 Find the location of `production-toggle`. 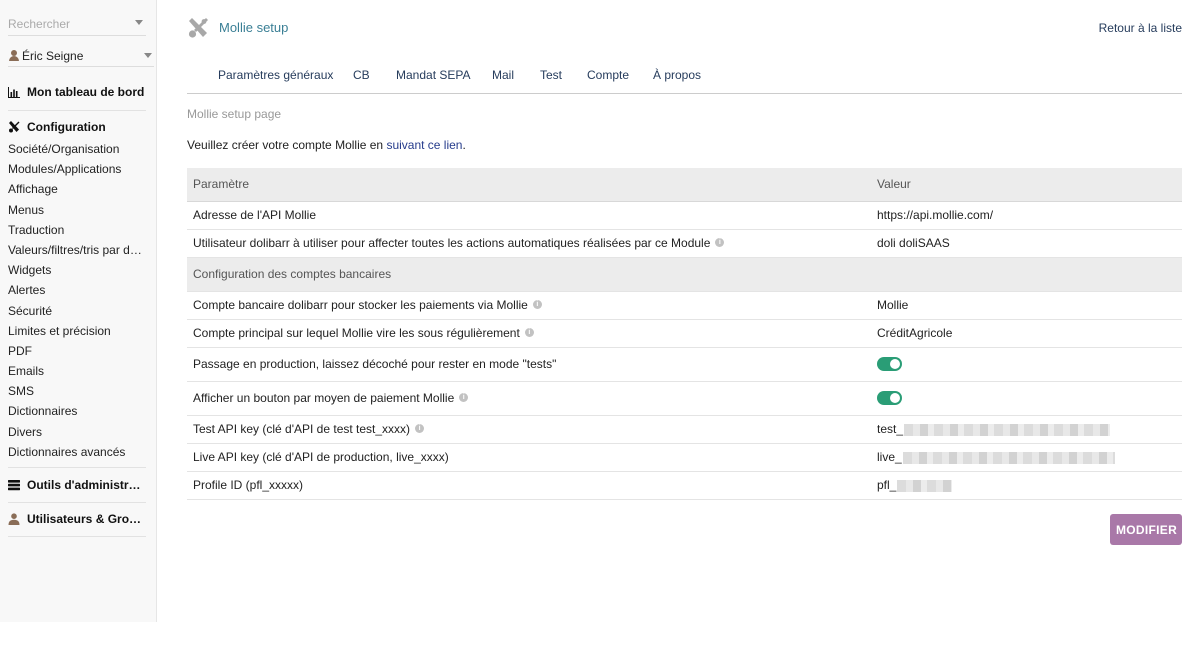

production-toggle is located at coordinates (889, 364).